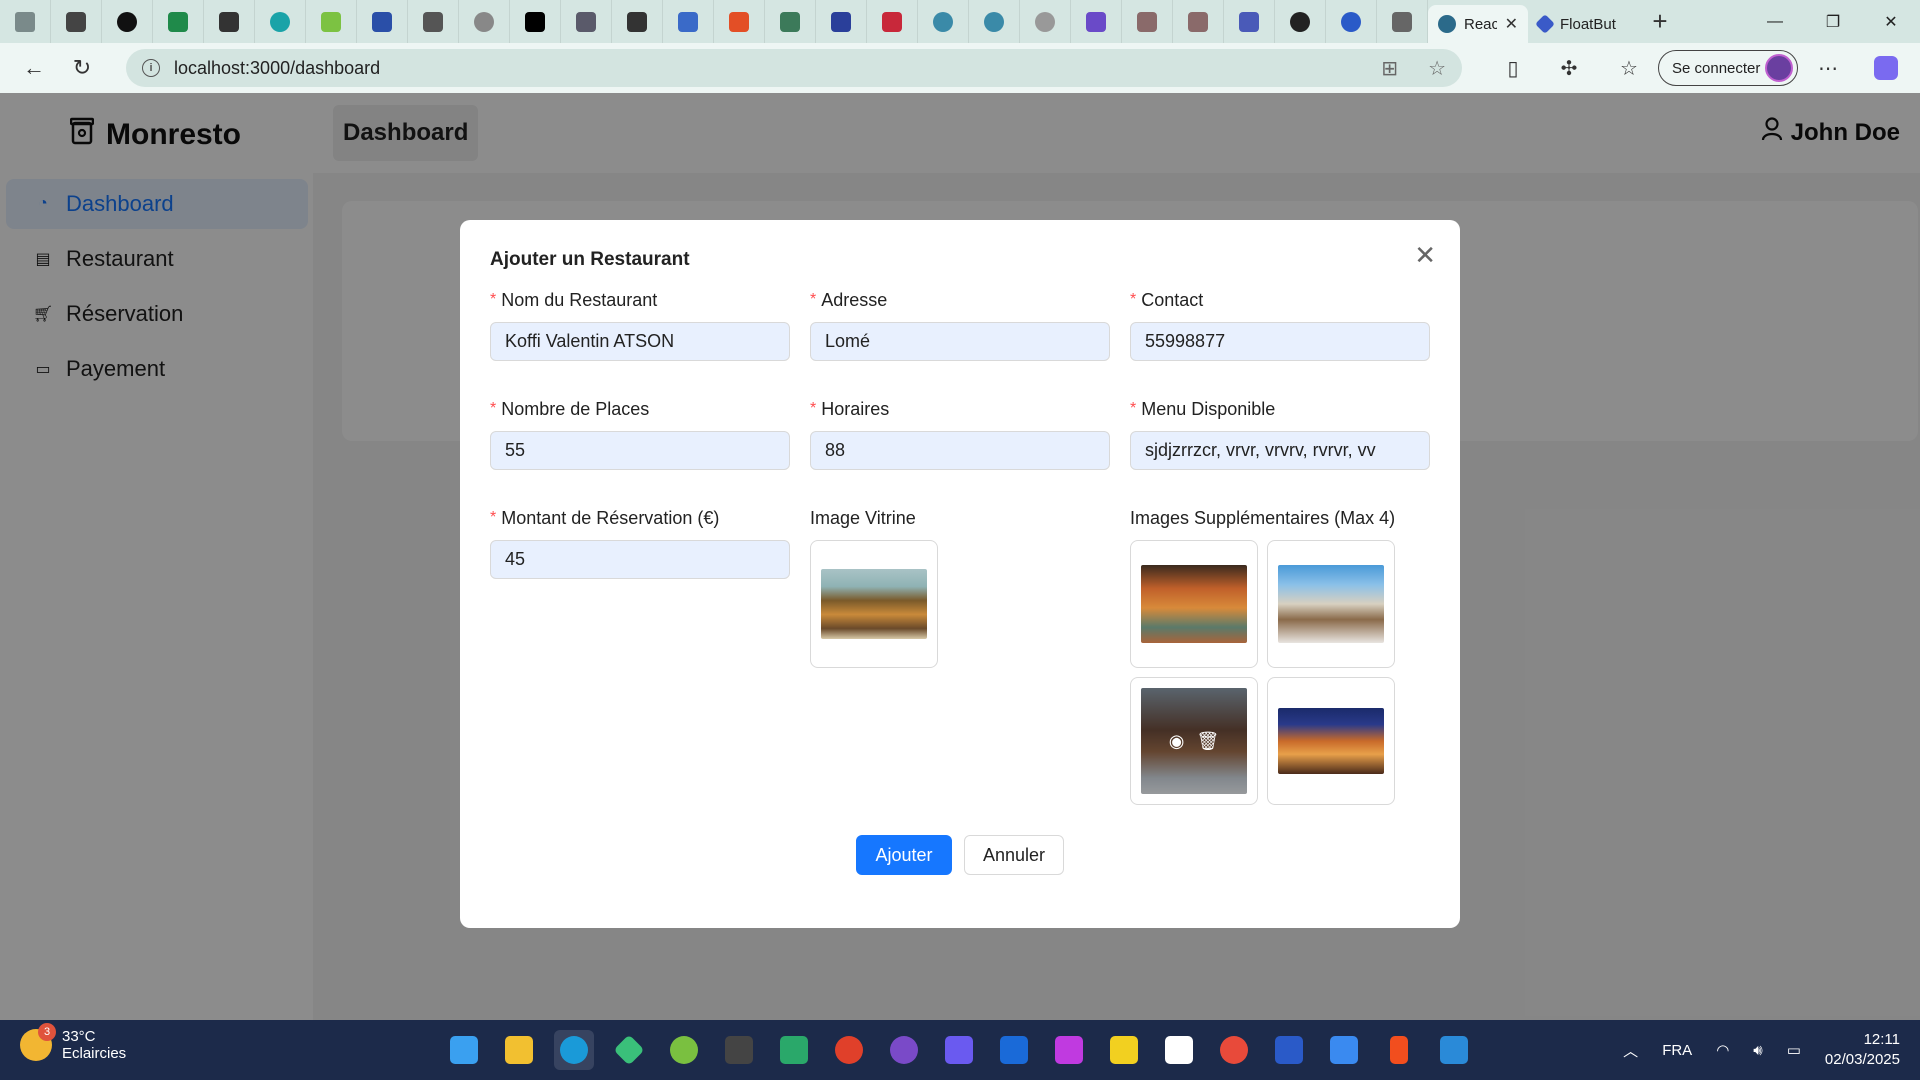 Image resolution: width=1920 pixels, height=1080 pixels. I want to click on copilot-icon, so click(1886, 68).